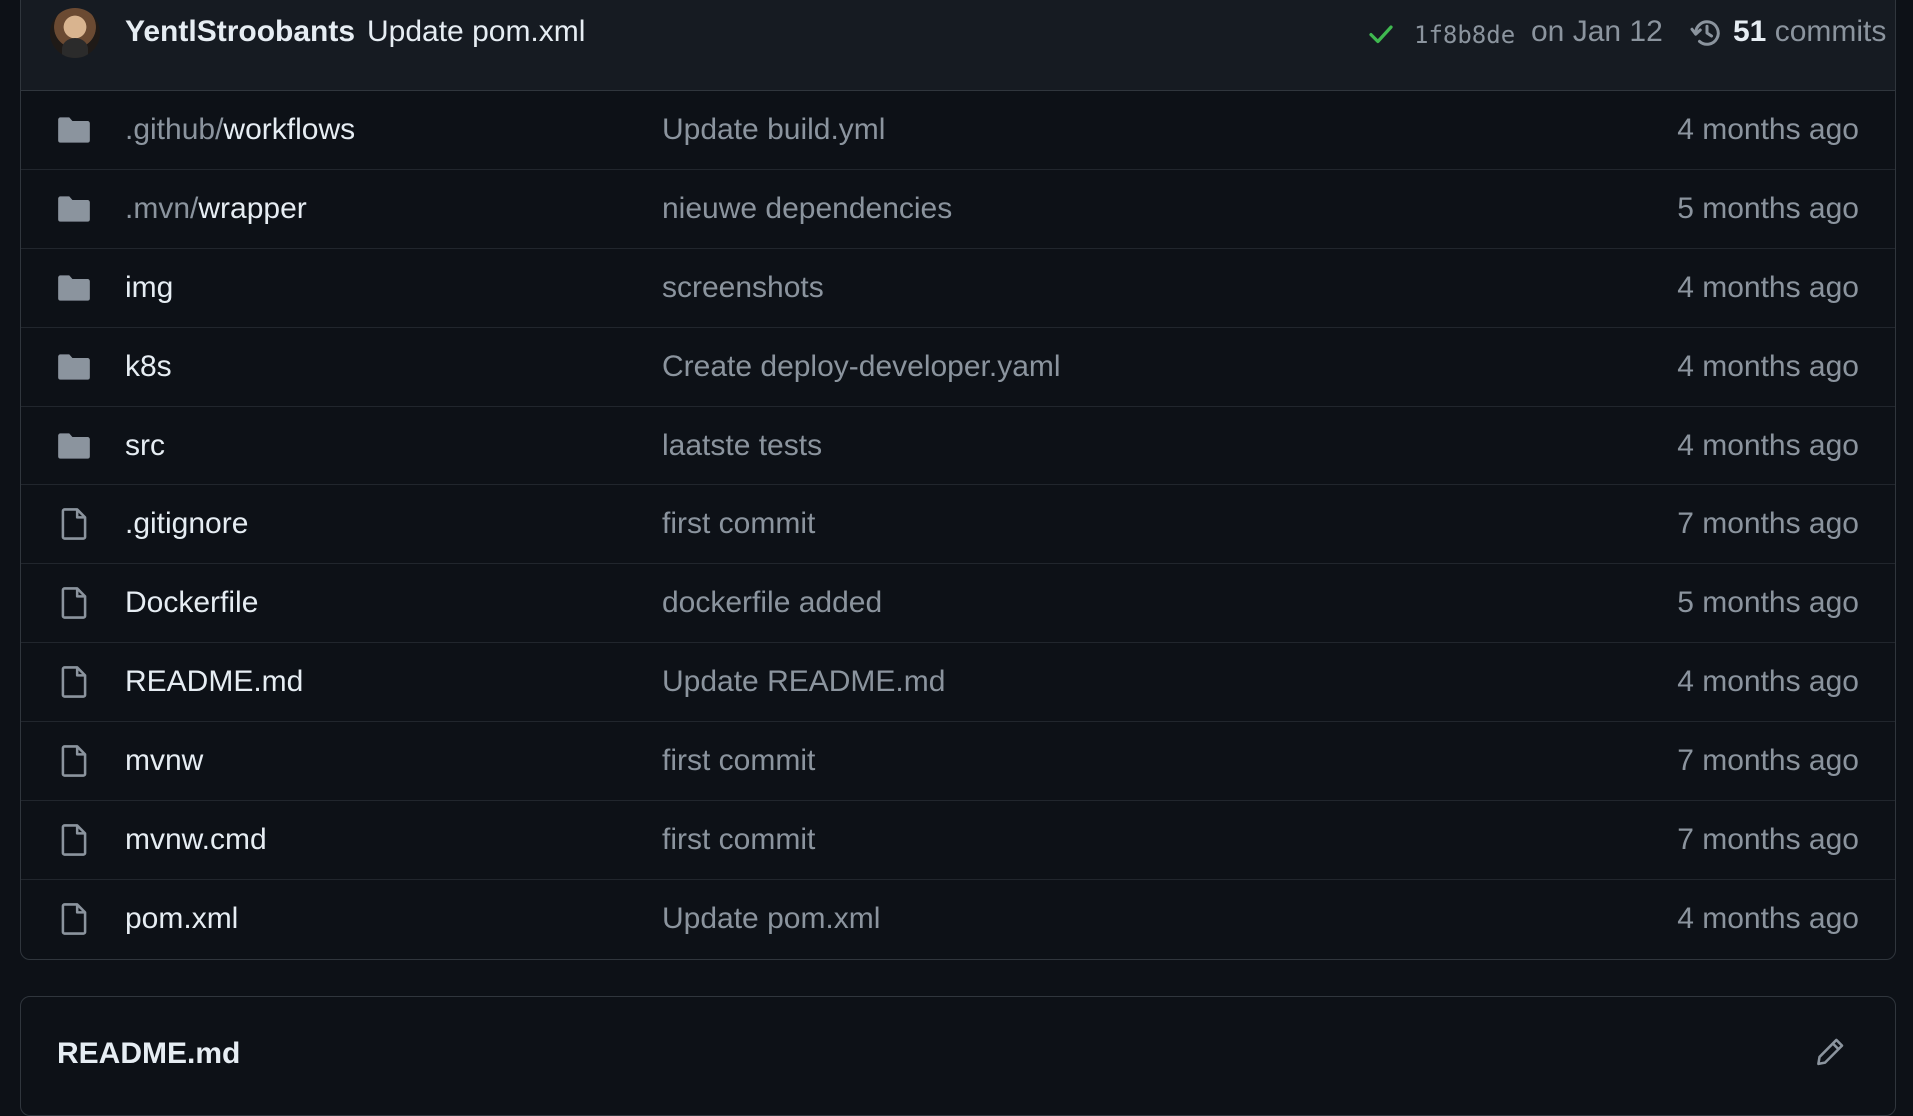  Describe the element at coordinates (958, 604) in the screenshot. I see `file-row: Dockerfile dockerfile added 5 months ago` at that location.